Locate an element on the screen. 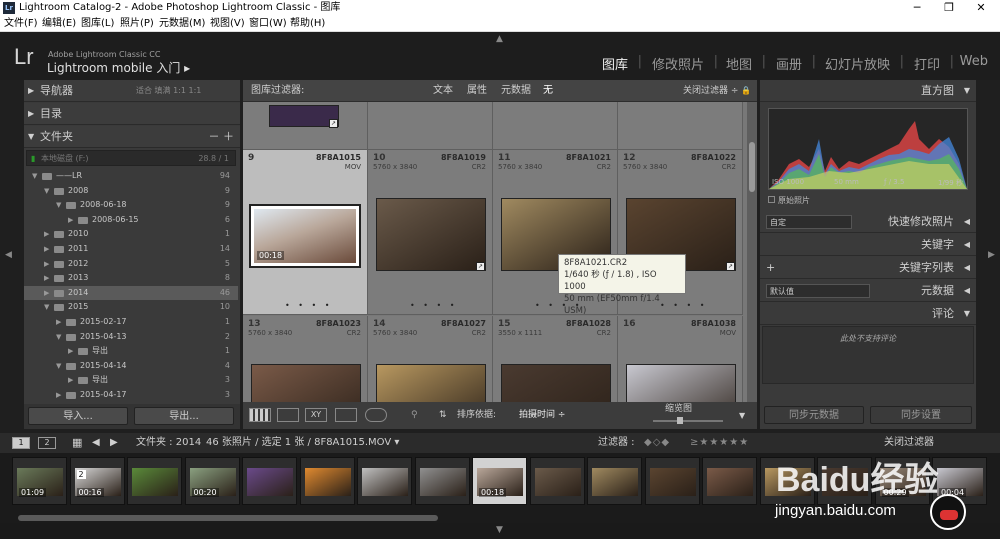  filter-none: 无 is located at coordinates (548, 91).